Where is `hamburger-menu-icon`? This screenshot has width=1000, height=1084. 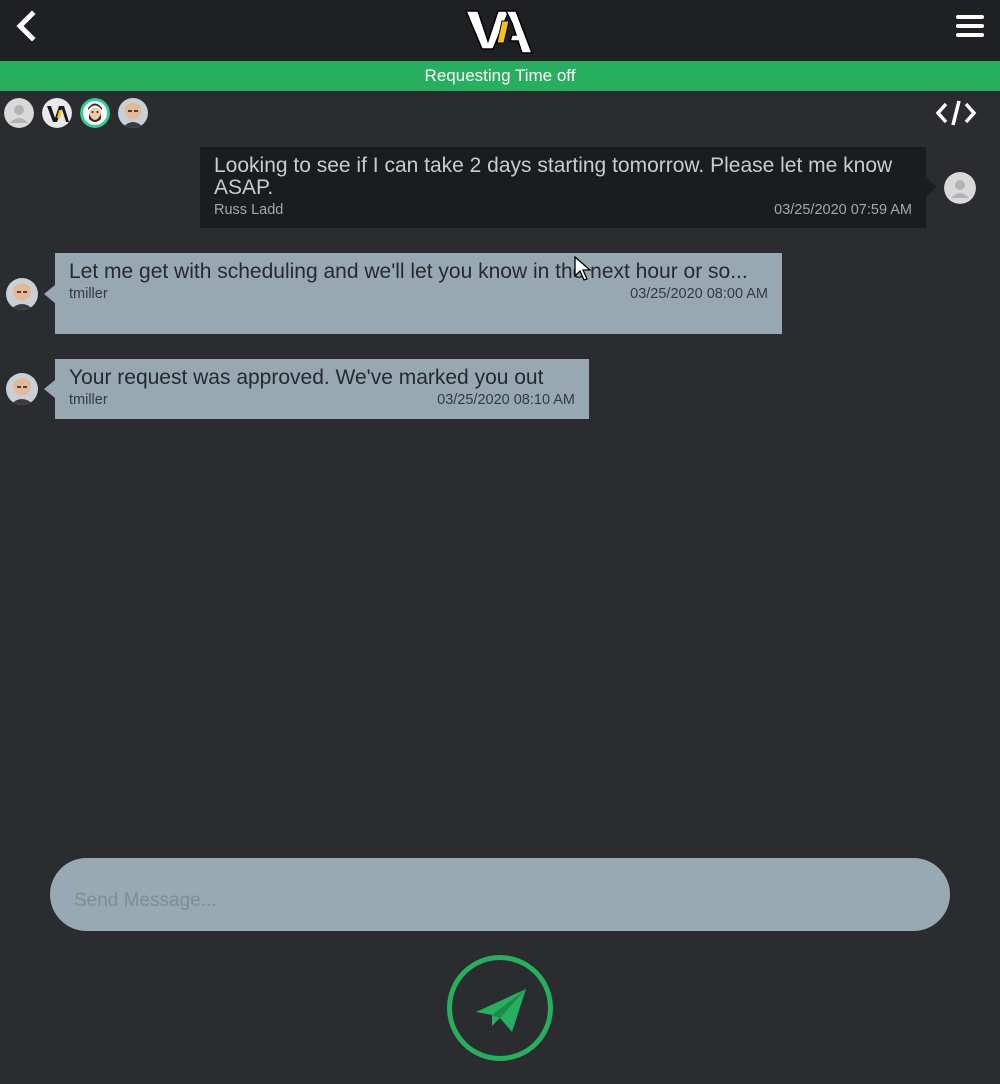 hamburger-menu-icon is located at coordinates (970, 26).